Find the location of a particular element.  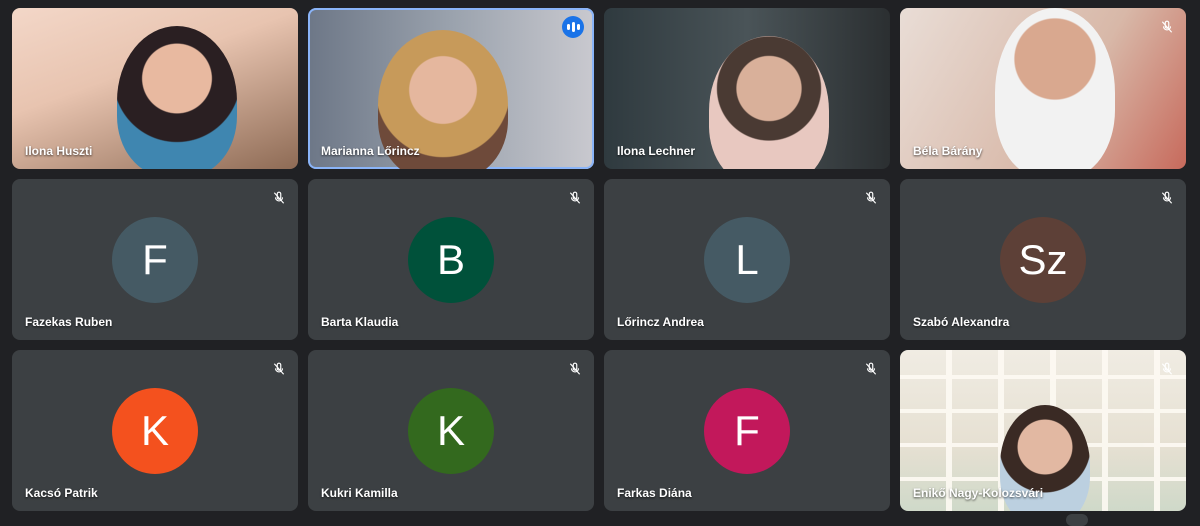

participant-tile: Ilona Lechner is located at coordinates (747, 88).